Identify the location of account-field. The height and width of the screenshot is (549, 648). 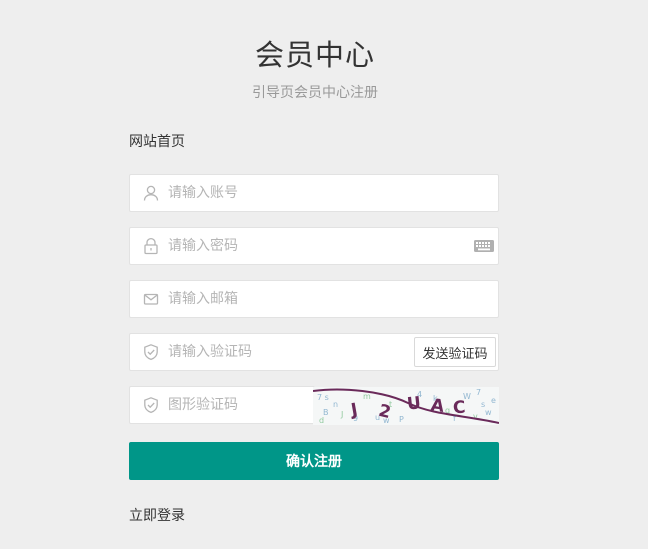
(314, 193).